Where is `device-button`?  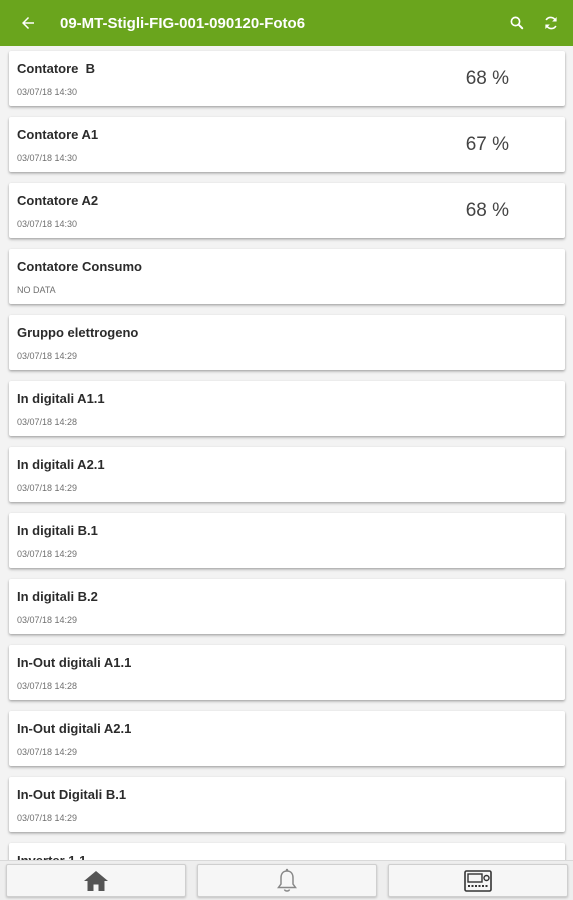
device-button is located at coordinates (478, 880).